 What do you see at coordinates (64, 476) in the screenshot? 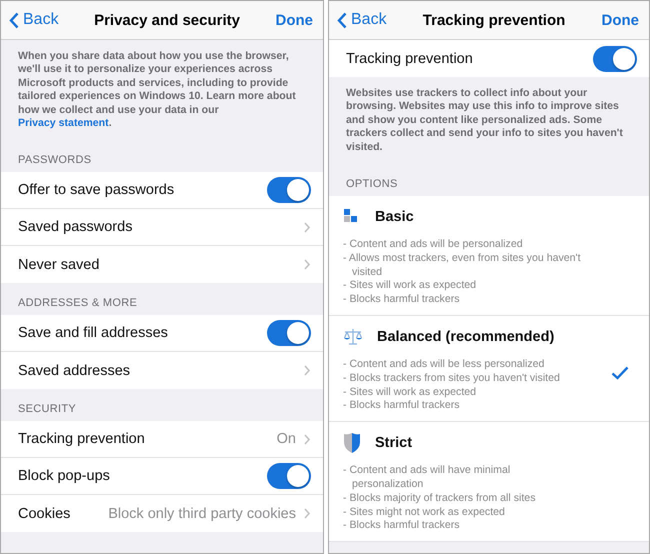
I see `row-label: Block pop-ups` at bounding box center [64, 476].